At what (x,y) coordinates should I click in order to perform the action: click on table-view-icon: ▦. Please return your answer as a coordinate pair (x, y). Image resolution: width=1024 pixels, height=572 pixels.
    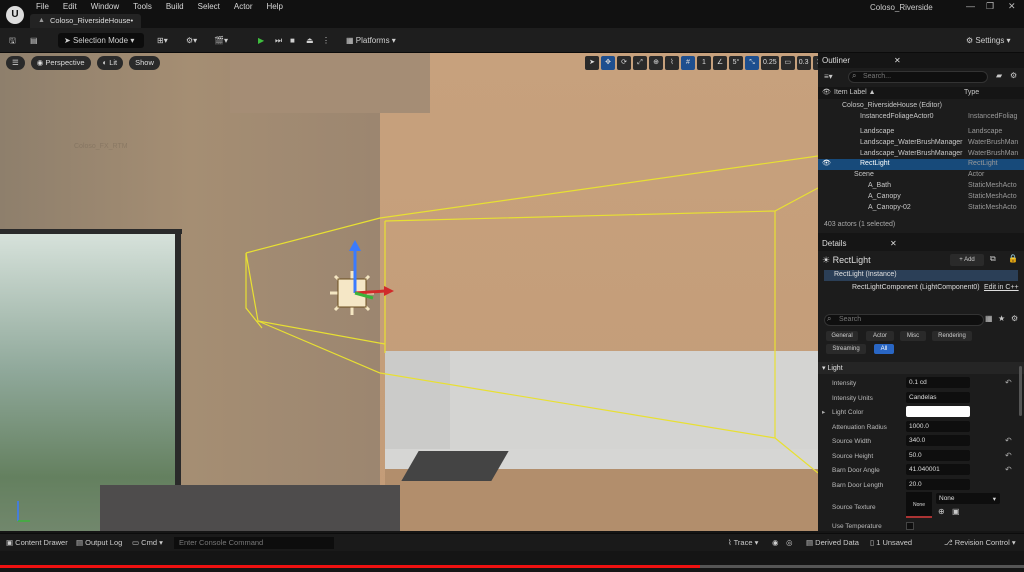
    Looking at the image, I should click on (989, 318).